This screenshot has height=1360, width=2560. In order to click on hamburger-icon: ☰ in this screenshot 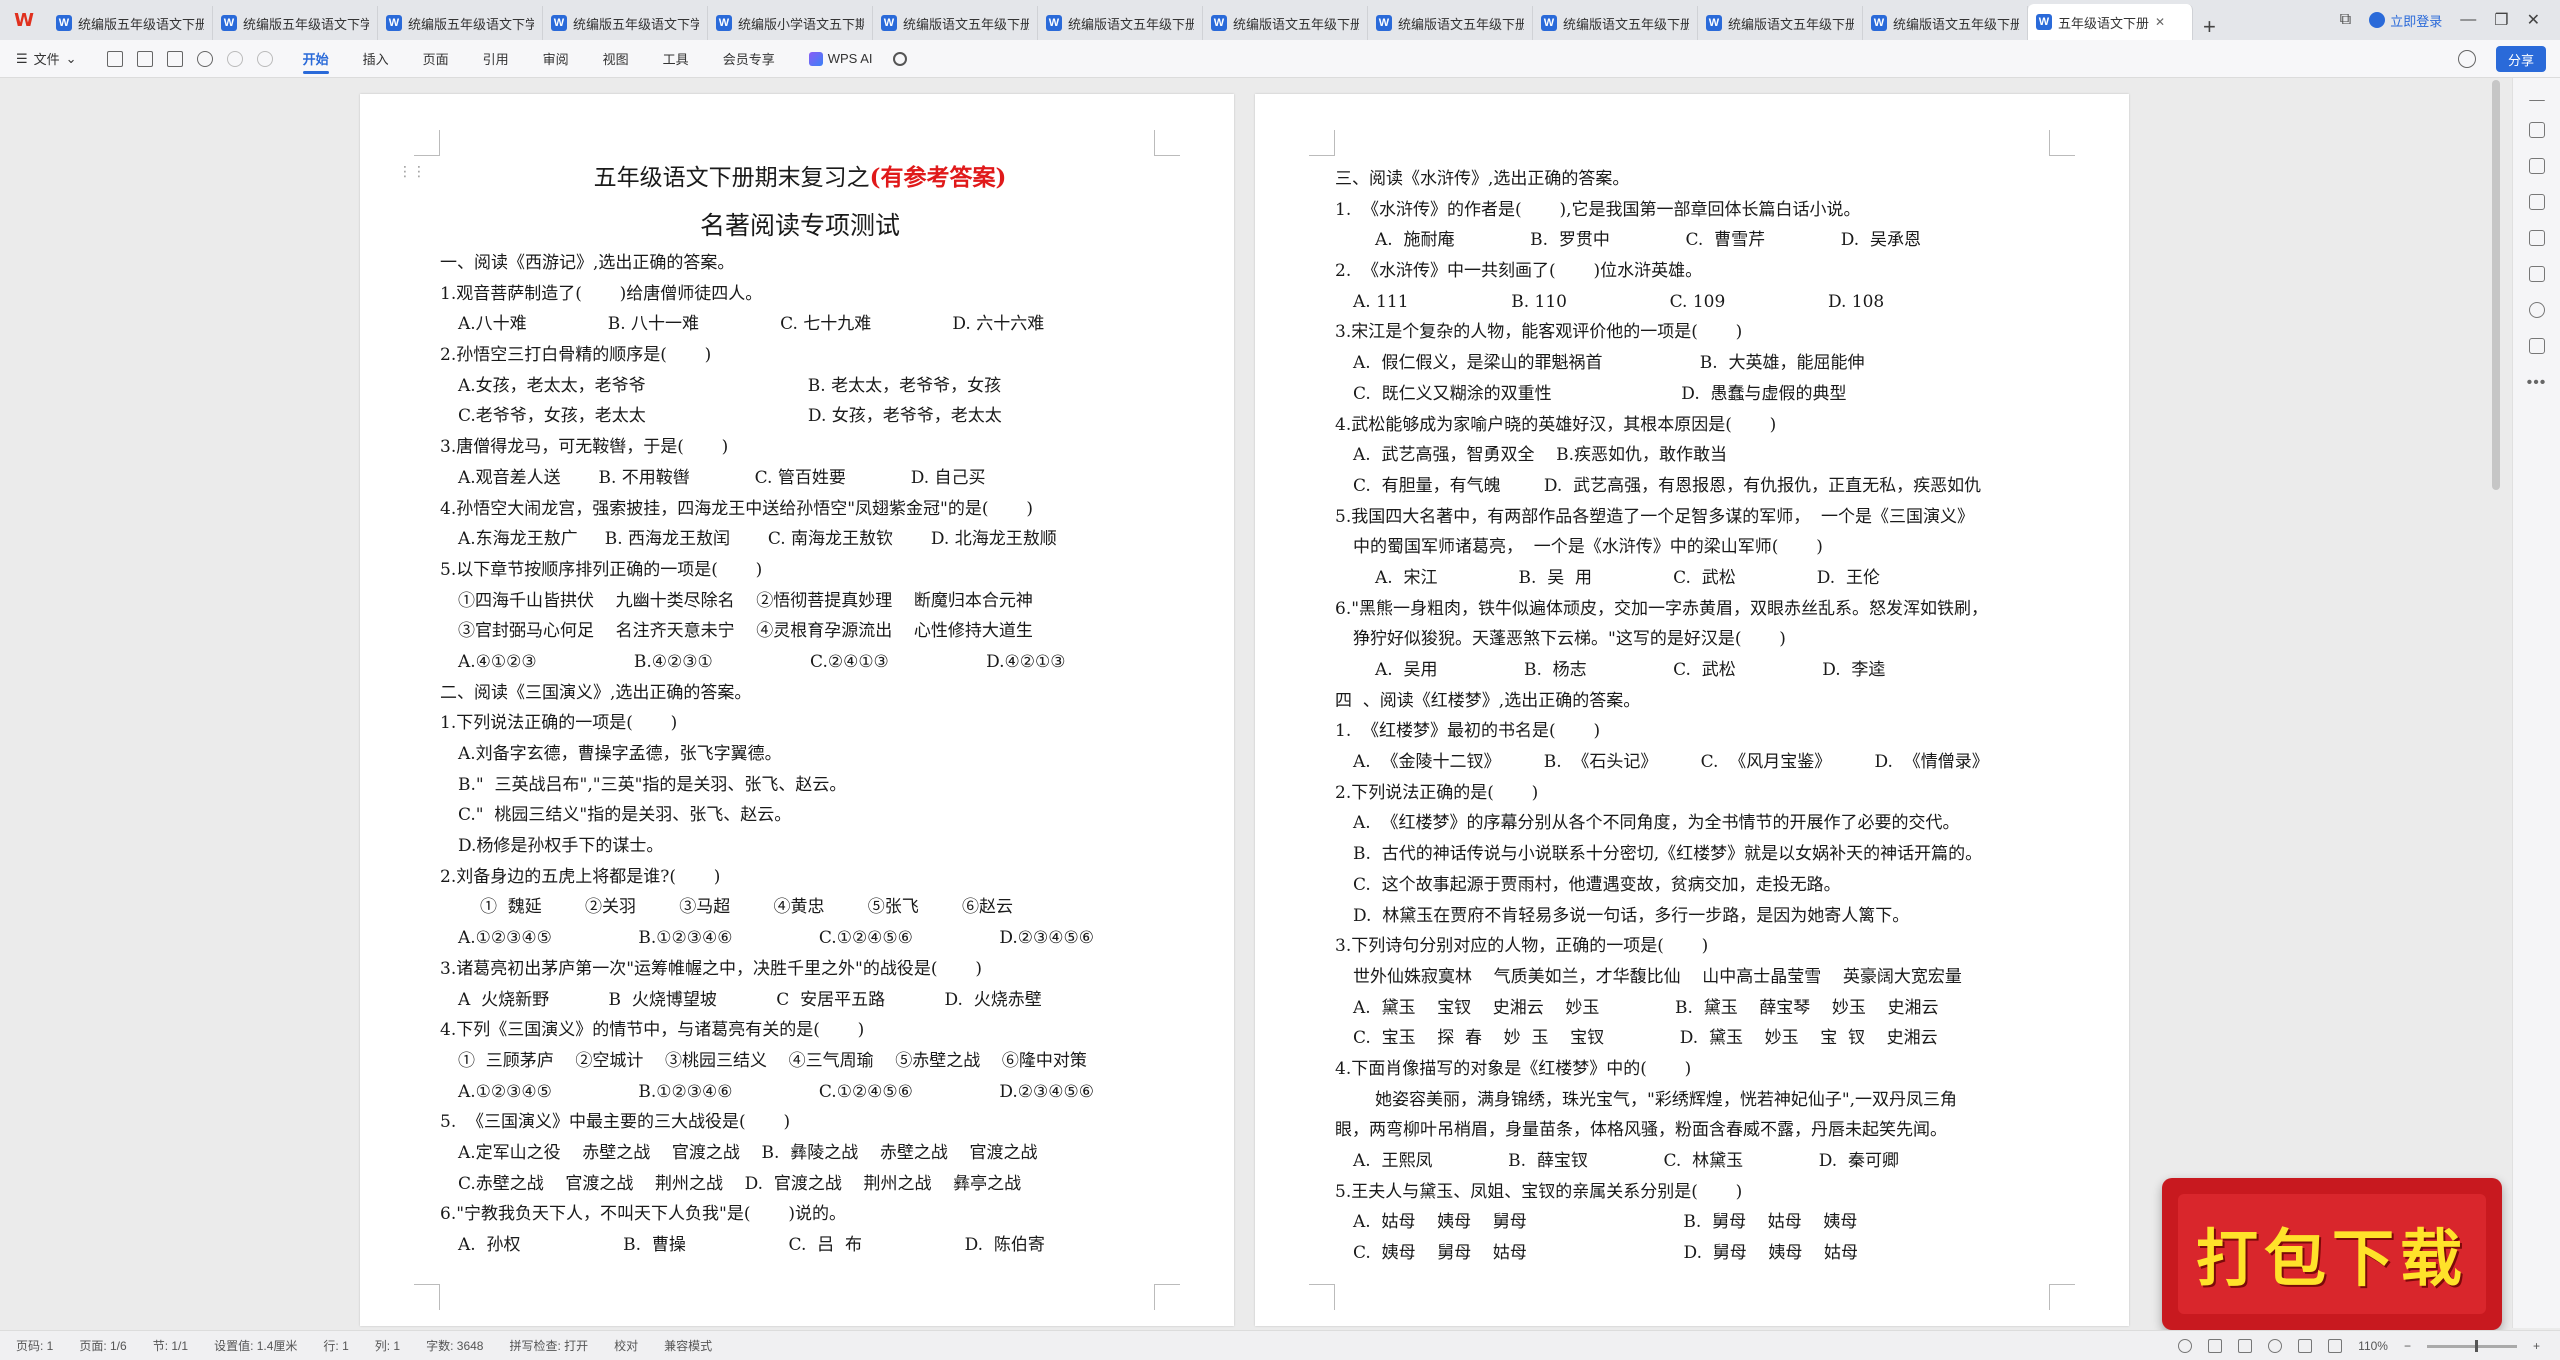, I will do `click(22, 58)`.